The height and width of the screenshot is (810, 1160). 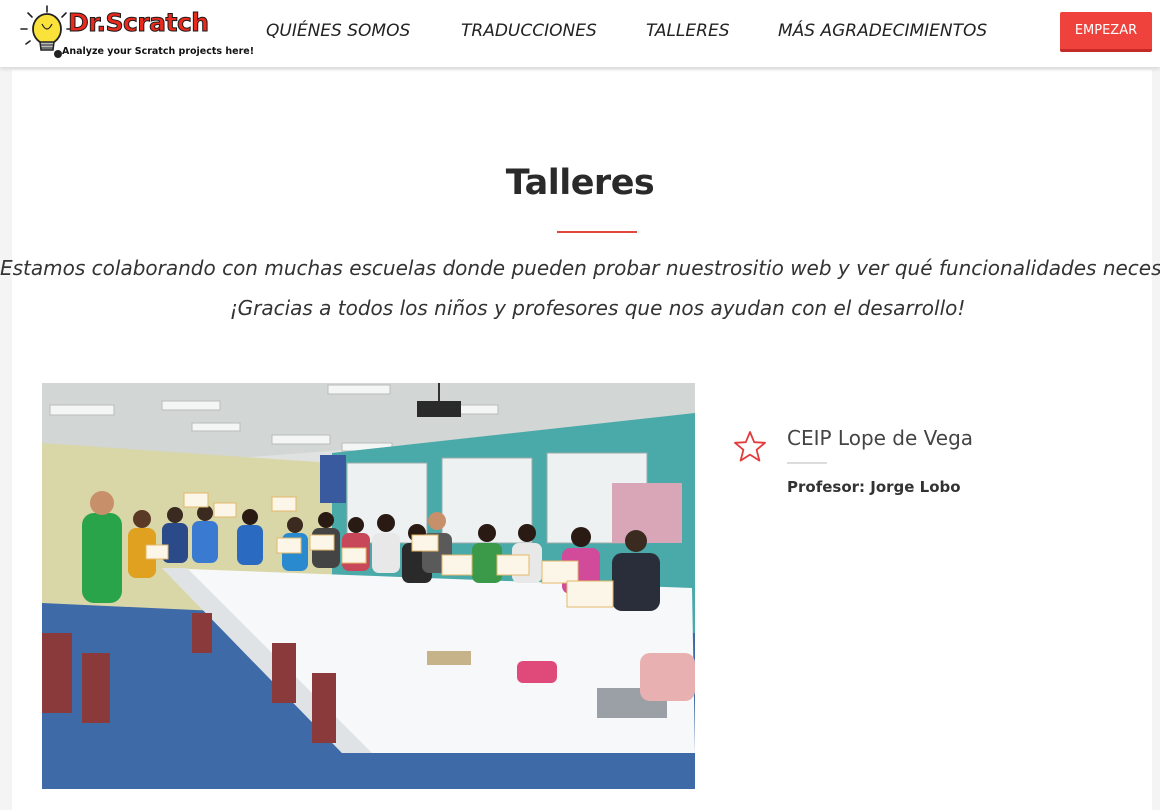 I want to click on nav-link-talleres: TALLERES, so click(x=687, y=31).